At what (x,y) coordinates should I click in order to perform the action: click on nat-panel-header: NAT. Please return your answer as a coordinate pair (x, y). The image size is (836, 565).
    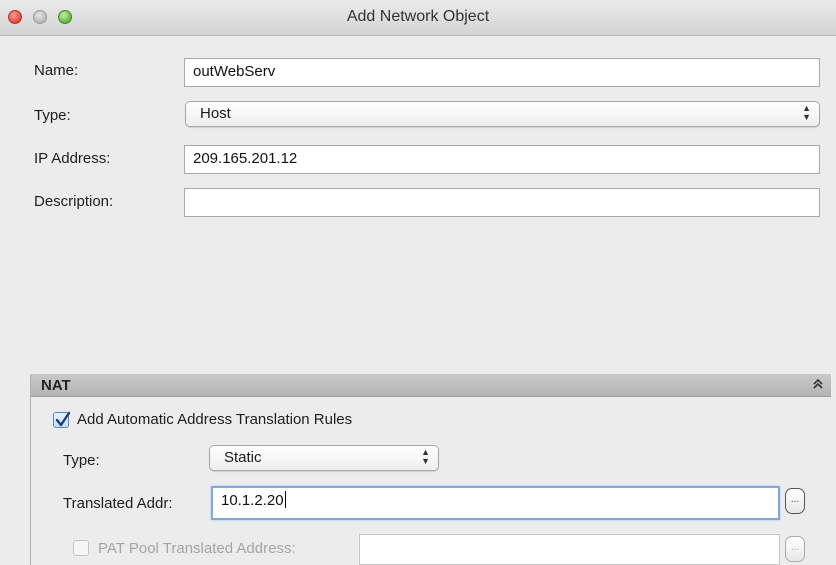
    Looking at the image, I should click on (431, 385).